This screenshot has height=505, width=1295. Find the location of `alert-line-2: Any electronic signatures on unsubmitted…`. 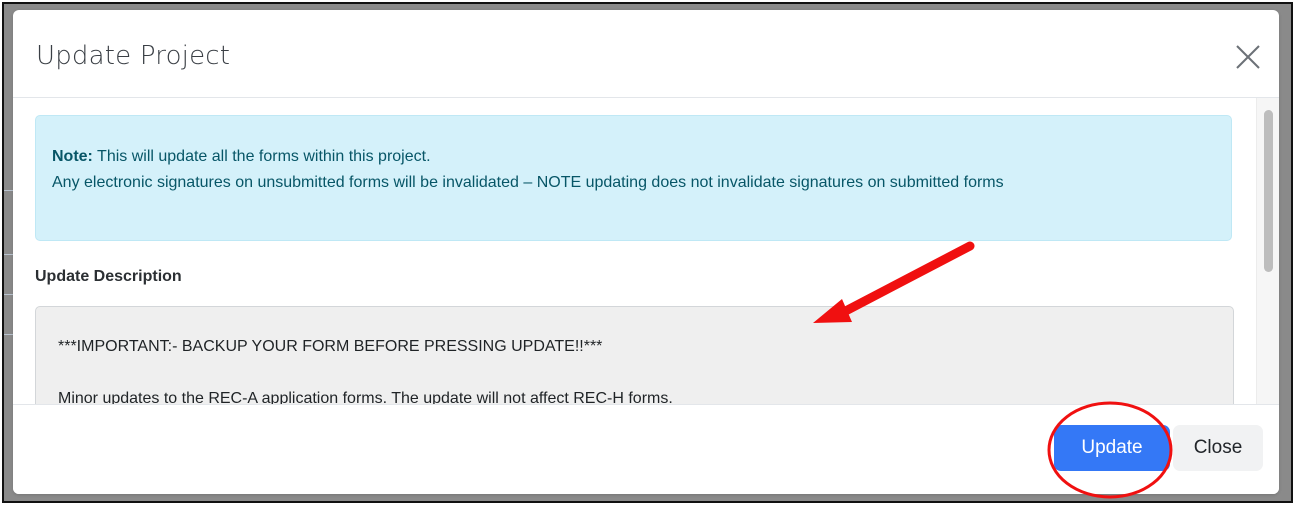

alert-line-2: Any electronic signatures on unsubmitted… is located at coordinates (528, 182).